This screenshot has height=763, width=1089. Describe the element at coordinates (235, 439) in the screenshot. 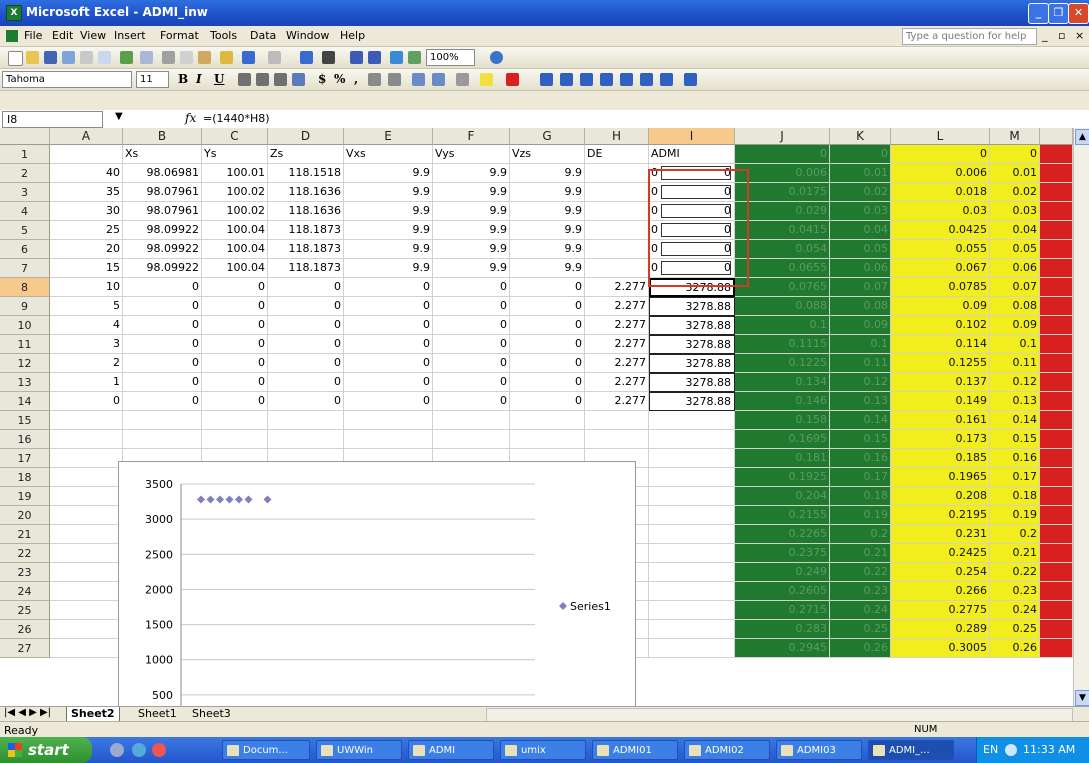

I see `cell-c16` at that location.